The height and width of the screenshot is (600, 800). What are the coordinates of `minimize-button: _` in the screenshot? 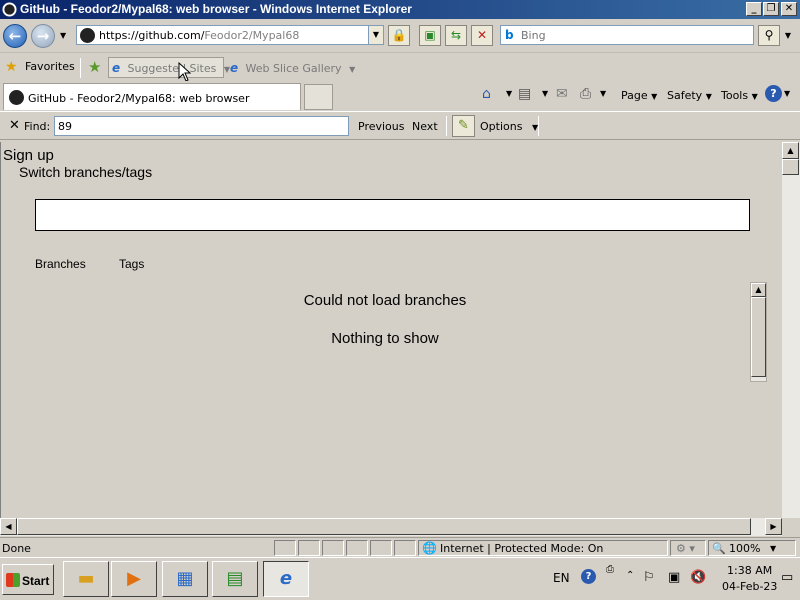 It's located at (754, 9).